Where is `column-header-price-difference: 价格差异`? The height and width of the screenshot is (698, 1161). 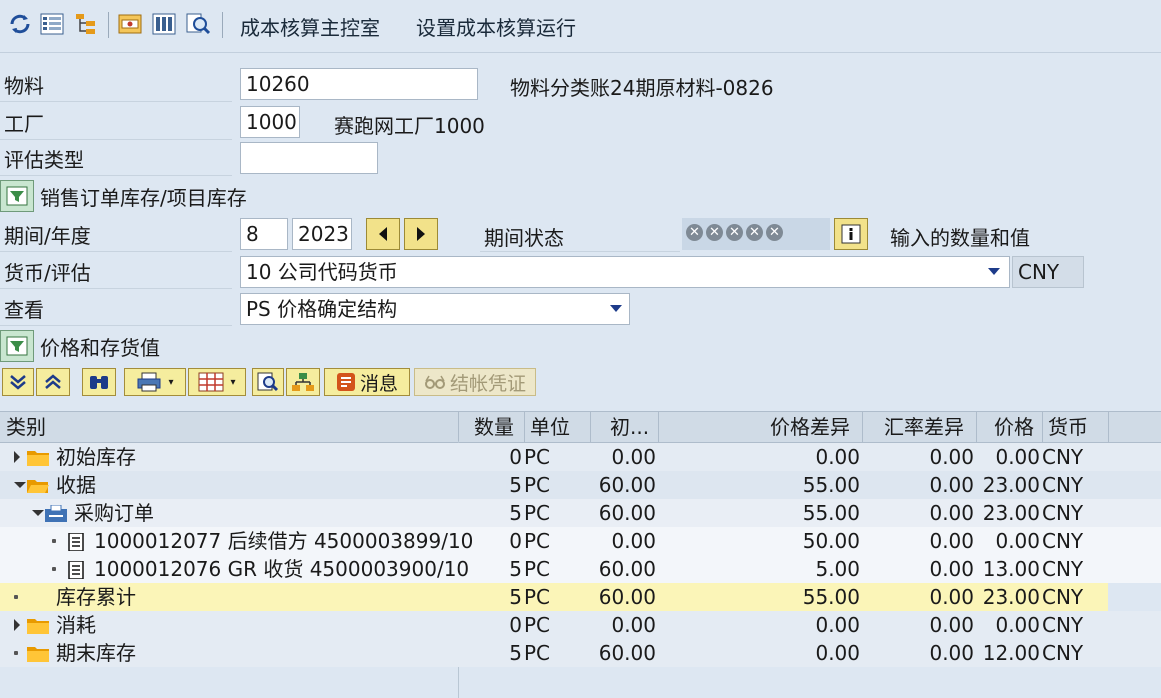 column-header-price-difference: 价格差异 is located at coordinates (810, 427).